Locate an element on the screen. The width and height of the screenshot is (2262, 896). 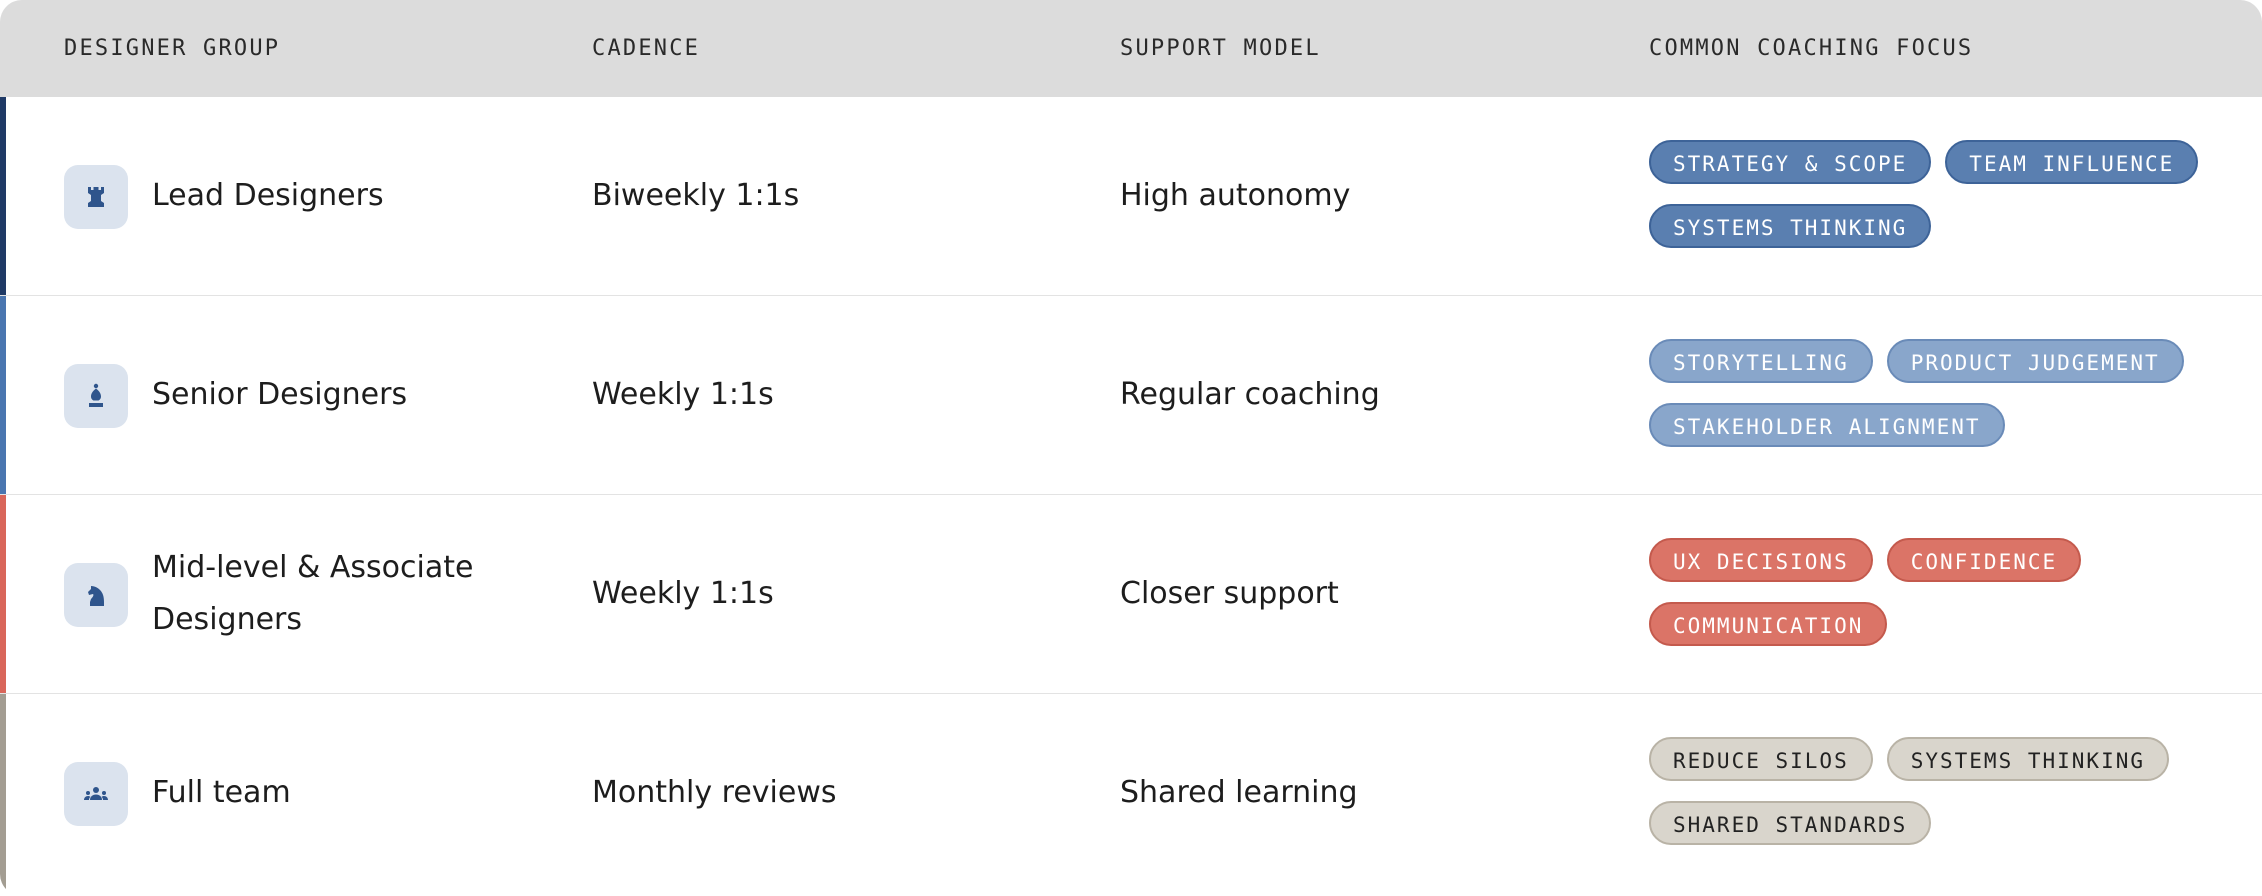
cadence-value: Monthly reviews is located at coordinates (714, 792).